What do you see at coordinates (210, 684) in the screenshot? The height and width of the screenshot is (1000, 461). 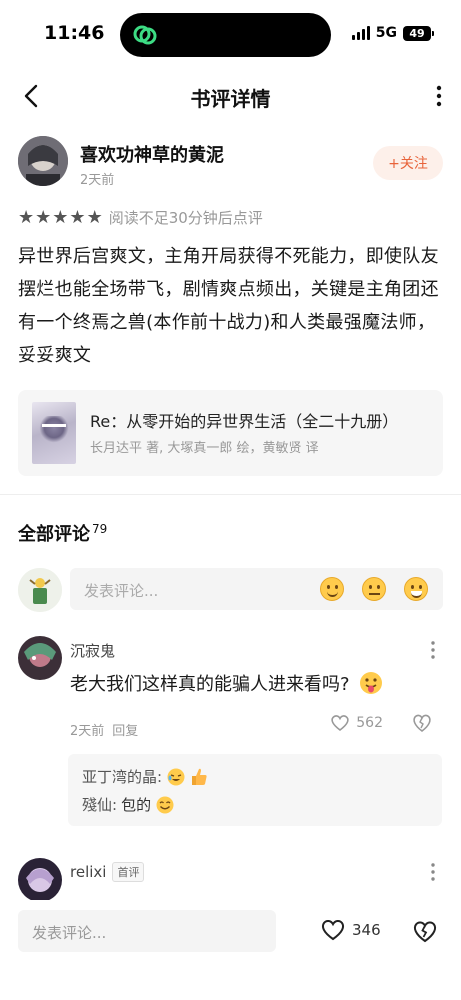 I see `comment-text-content: 老大我们这样真的能骗人进来看吗?` at bounding box center [210, 684].